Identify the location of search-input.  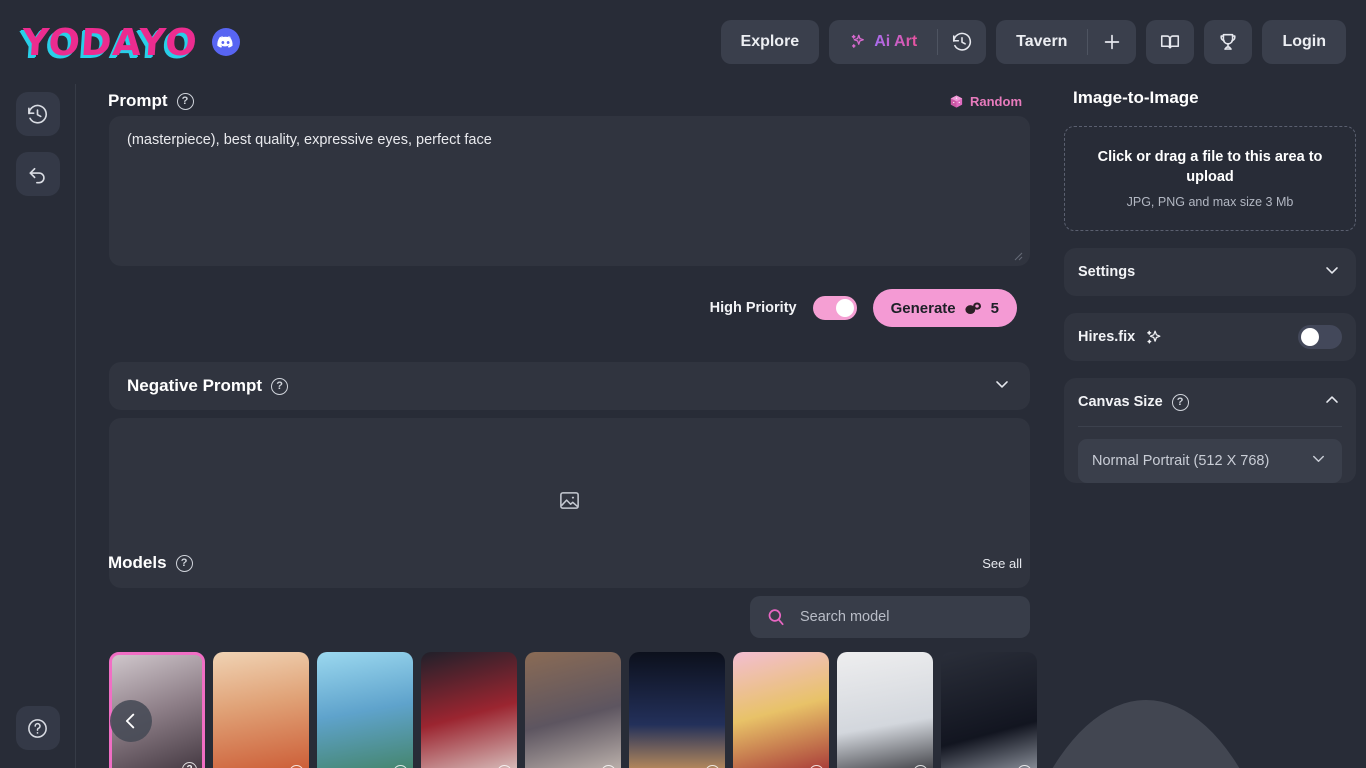
(900, 617).